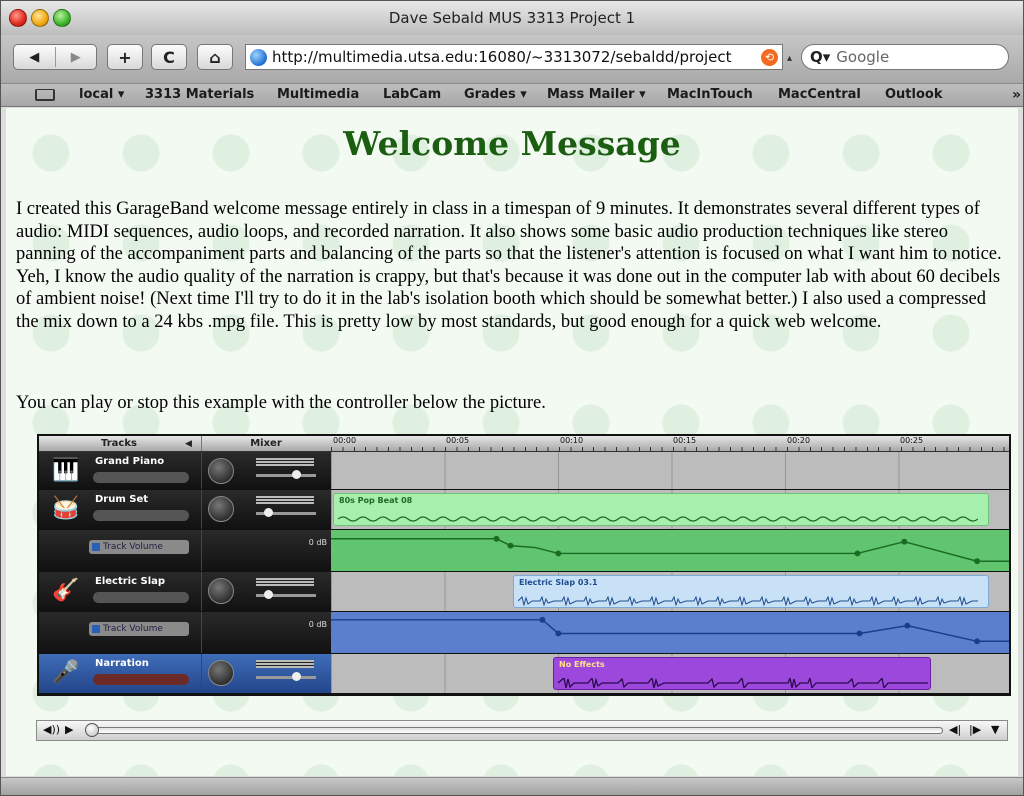  Describe the element at coordinates (799, 440) in the screenshot. I see `ruler-tick: 00:20` at that location.